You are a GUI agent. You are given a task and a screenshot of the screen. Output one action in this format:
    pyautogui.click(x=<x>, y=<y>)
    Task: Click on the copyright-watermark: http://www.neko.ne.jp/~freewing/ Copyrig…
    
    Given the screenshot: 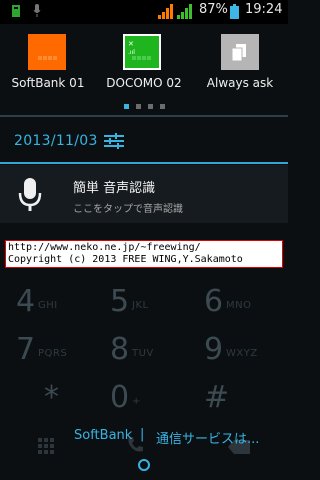 What is the action you would take?
    pyautogui.click(x=144, y=254)
    